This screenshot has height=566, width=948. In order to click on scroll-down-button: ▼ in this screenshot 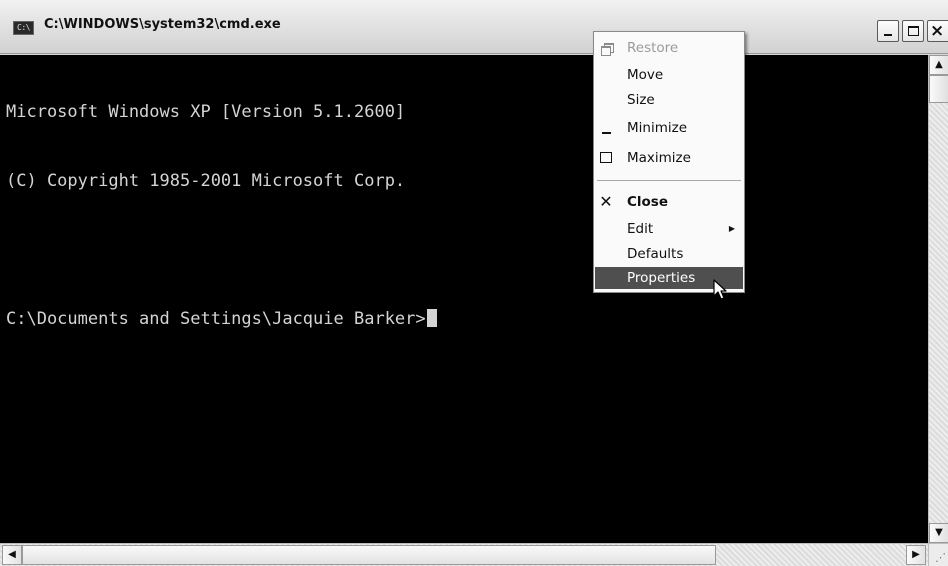, I will do `click(938, 533)`.